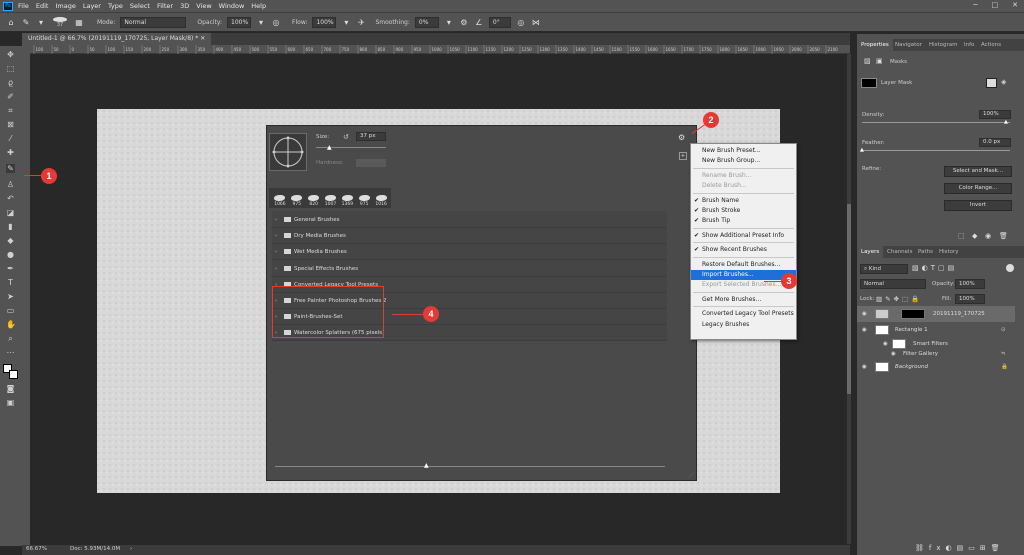 Image resolution: width=1024 pixels, height=555 pixels. I want to click on menu-file: File, so click(23, 6).